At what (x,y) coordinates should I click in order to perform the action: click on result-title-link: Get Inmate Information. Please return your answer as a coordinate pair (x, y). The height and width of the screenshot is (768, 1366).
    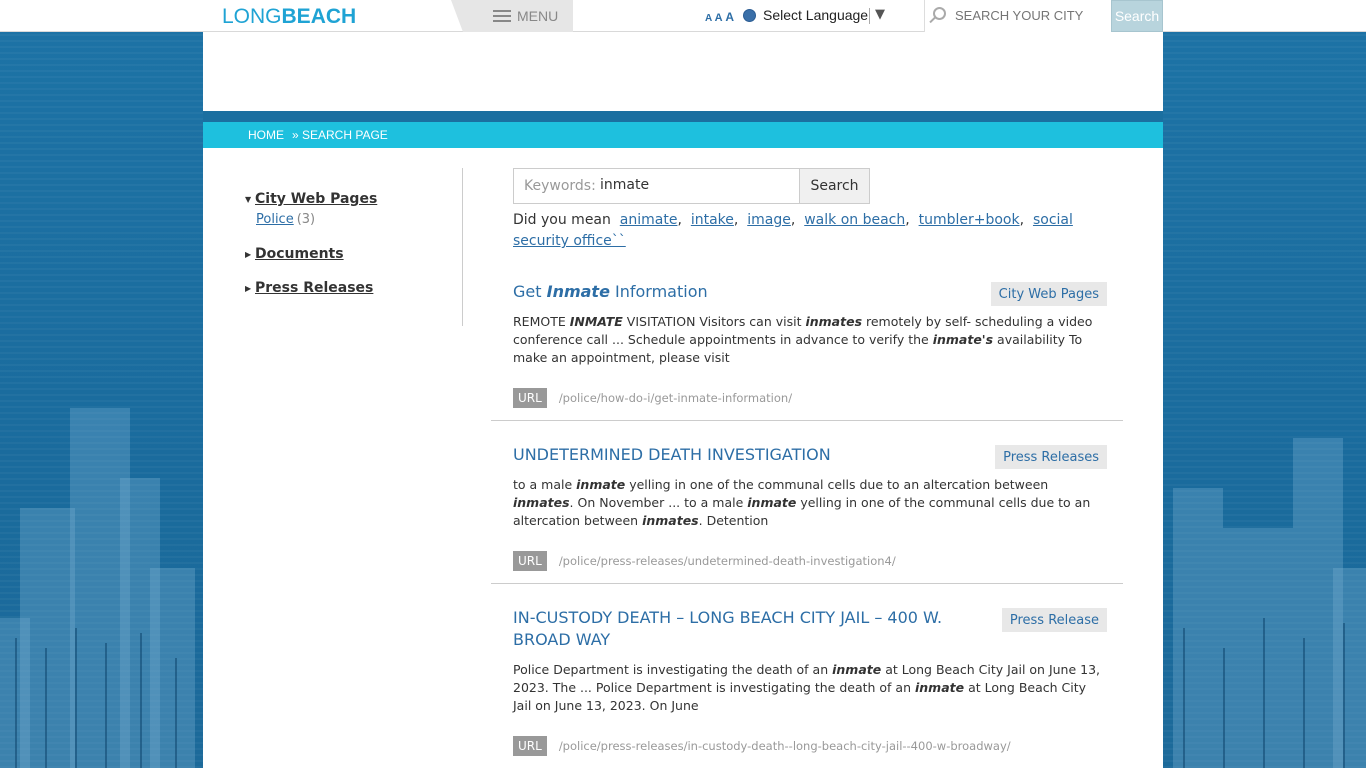
    Looking at the image, I should click on (748, 292).